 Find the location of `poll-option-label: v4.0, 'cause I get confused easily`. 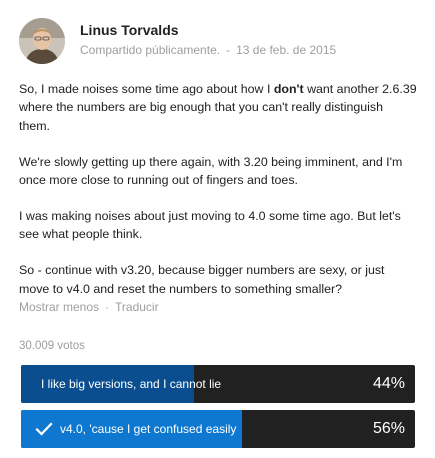

poll-option-label: v4.0, 'cause I get confused easily is located at coordinates (148, 429).